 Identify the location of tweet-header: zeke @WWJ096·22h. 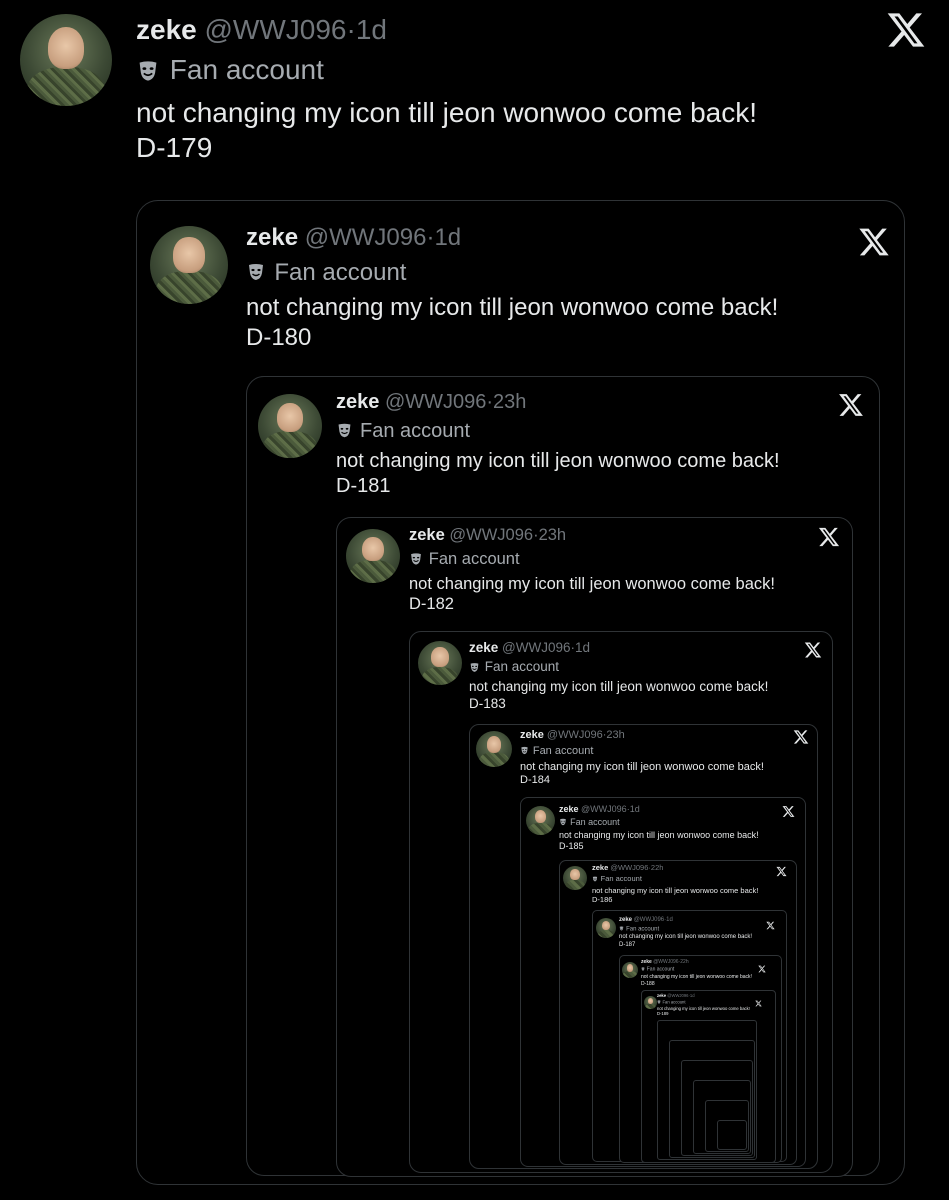
(665, 962).